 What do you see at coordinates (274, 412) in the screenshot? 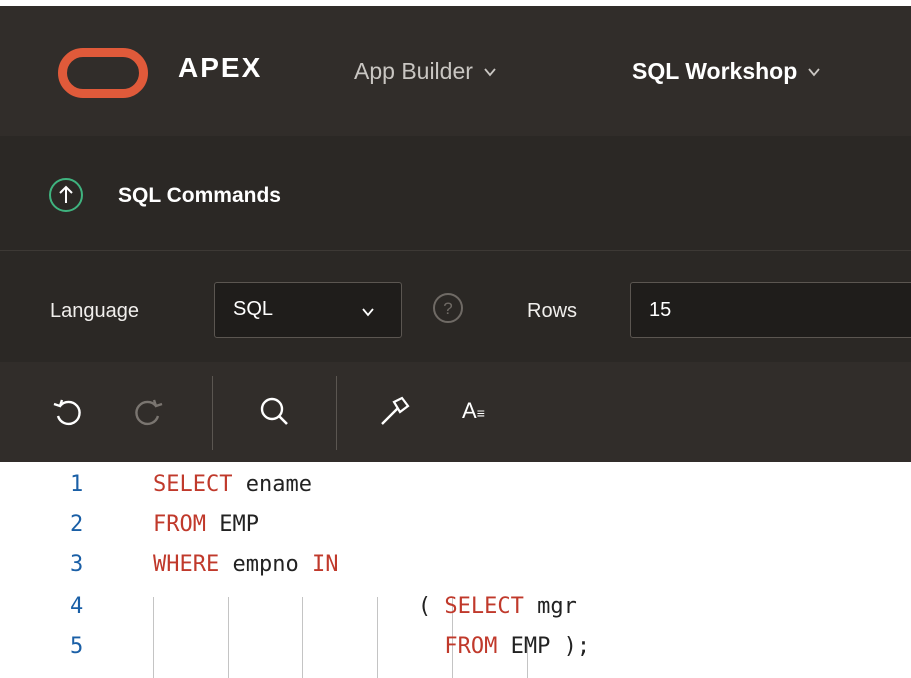
I see `search-icon` at bounding box center [274, 412].